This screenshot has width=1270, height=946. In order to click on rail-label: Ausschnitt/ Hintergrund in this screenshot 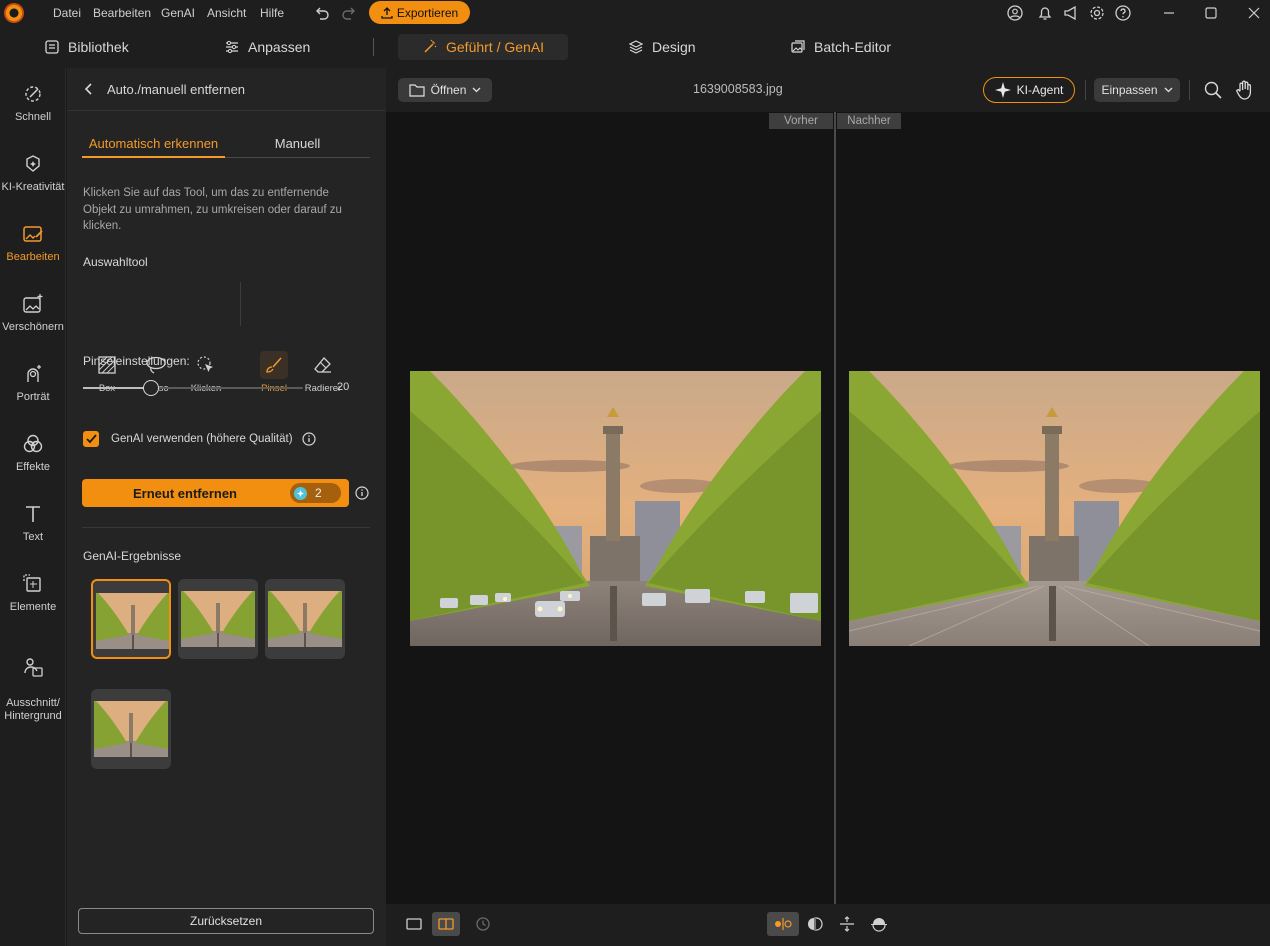, I will do `click(33, 709)`.